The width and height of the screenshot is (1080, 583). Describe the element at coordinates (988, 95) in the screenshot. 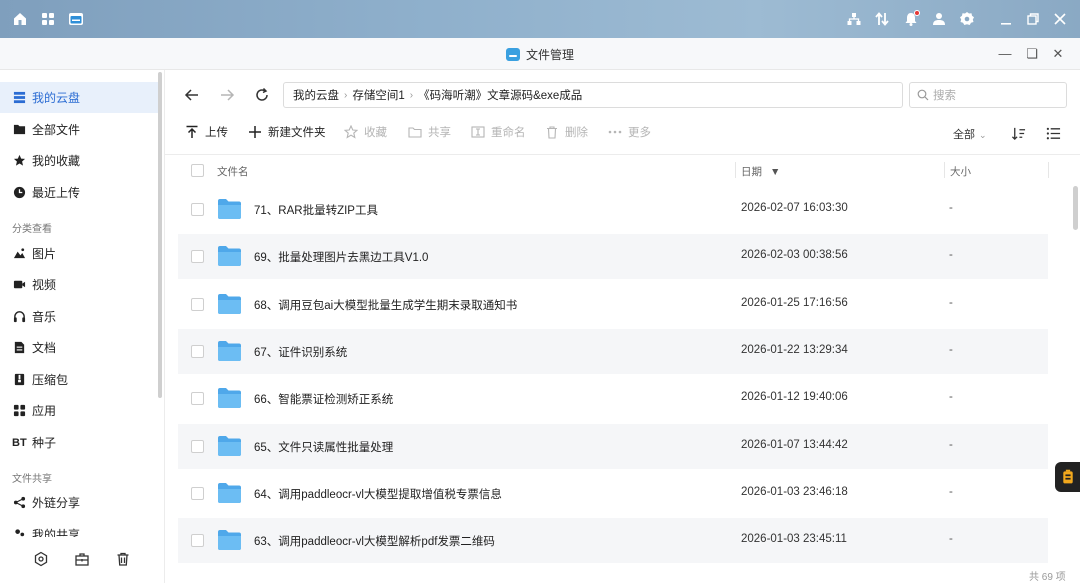

I see `search-input: 搜索` at that location.